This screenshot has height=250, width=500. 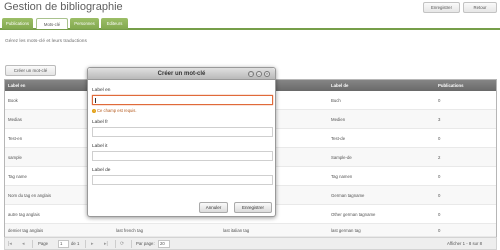 I want to click on label-de-input, so click(x=182, y=180).